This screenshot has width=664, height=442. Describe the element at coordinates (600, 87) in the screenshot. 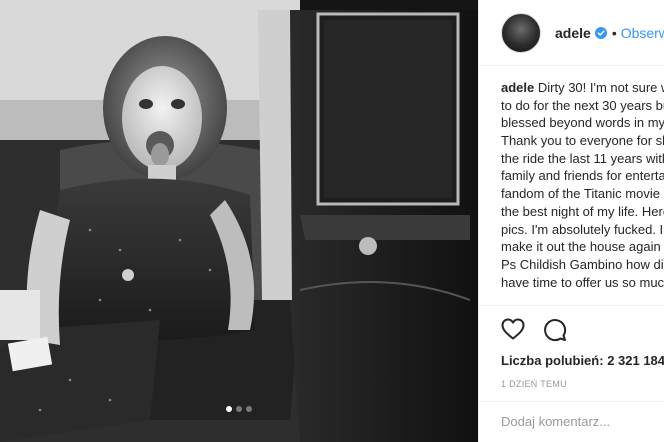

I see `caption-text: Dirty 30! I'm not sure what I'm going` at that location.